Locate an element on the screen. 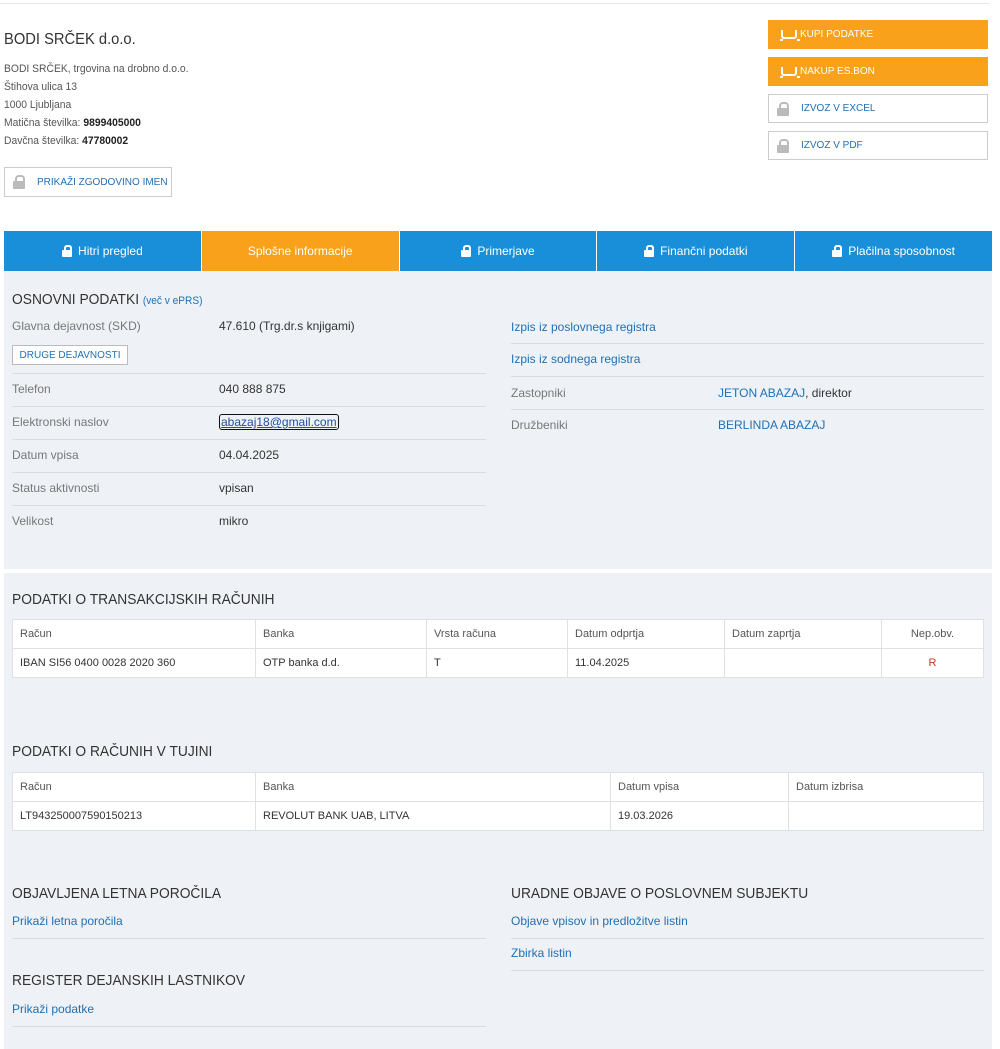 Image resolution: width=1000 pixels, height=1049 pixels. export-excel-button: IZVOZ V EXCEL is located at coordinates (878, 108).